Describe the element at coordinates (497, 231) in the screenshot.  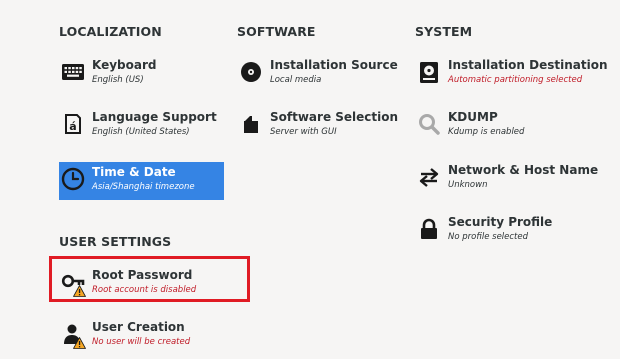
I see `security-profile-spoke: Security Profile No profile selected` at that location.